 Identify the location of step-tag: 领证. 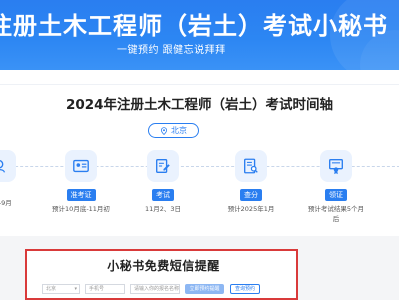
(336, 195).